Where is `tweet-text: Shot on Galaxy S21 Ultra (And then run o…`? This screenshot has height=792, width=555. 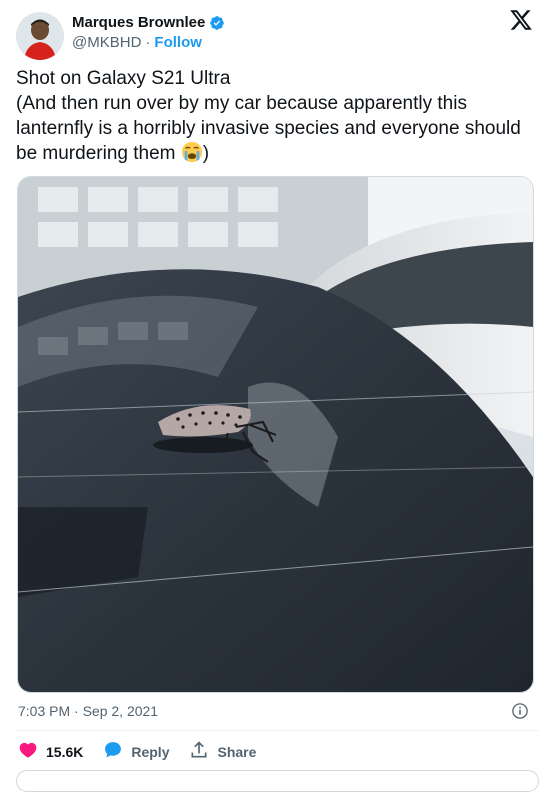
tweet-text: Shot on Galaxy S21 Ultra (And then run o… is located at coordinates (276, 116).